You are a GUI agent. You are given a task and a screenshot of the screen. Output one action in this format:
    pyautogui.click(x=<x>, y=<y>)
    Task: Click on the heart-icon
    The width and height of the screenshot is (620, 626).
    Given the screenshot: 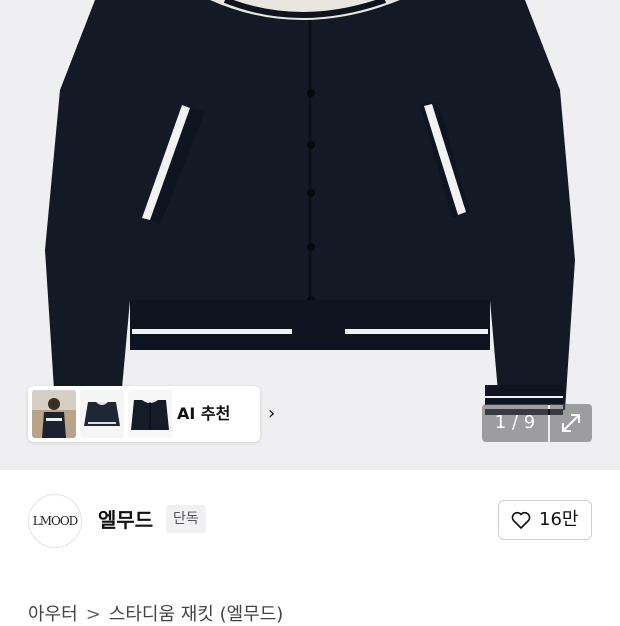 What is the action you would take?
    pyautogui.click(x=521, y=520)
    